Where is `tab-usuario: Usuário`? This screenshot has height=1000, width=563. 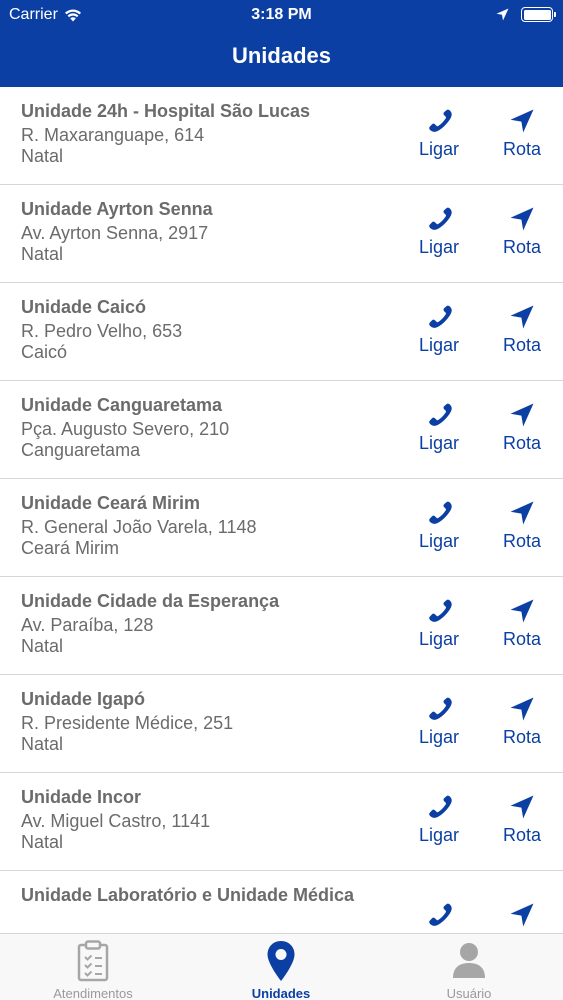
tab-usuario: Usuário is located at coordinates (469, 970).